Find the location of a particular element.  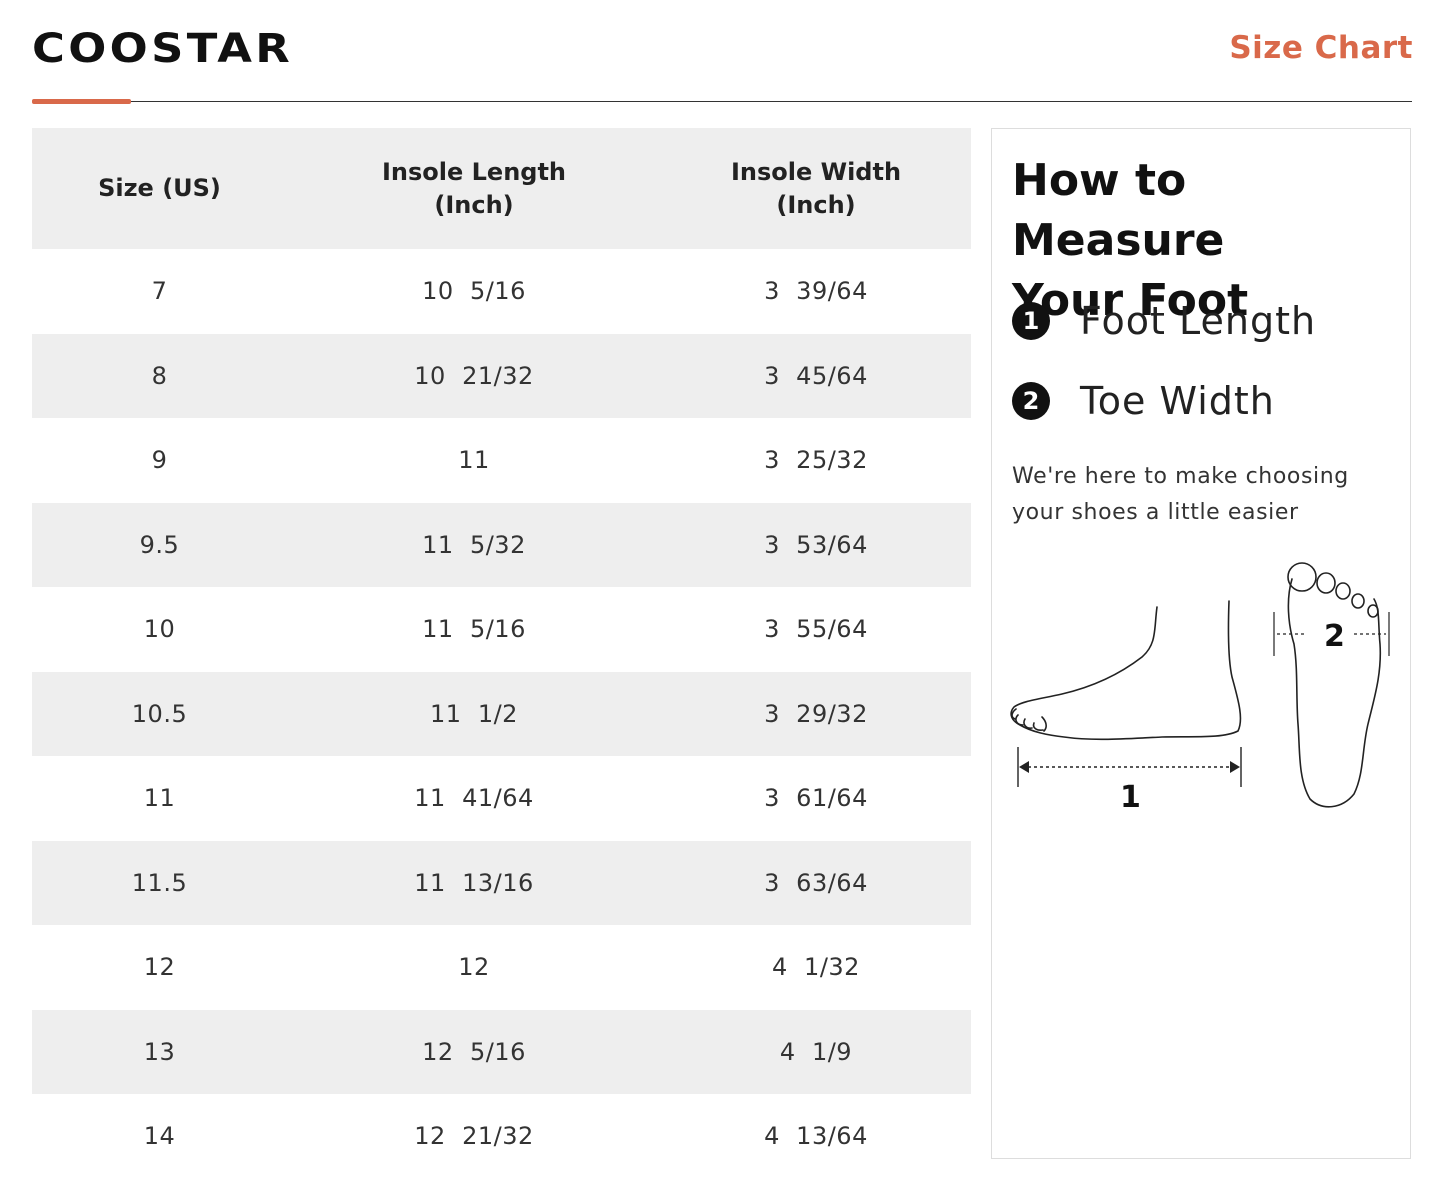

cell-size: 10 is located at coordinates (159, 629).